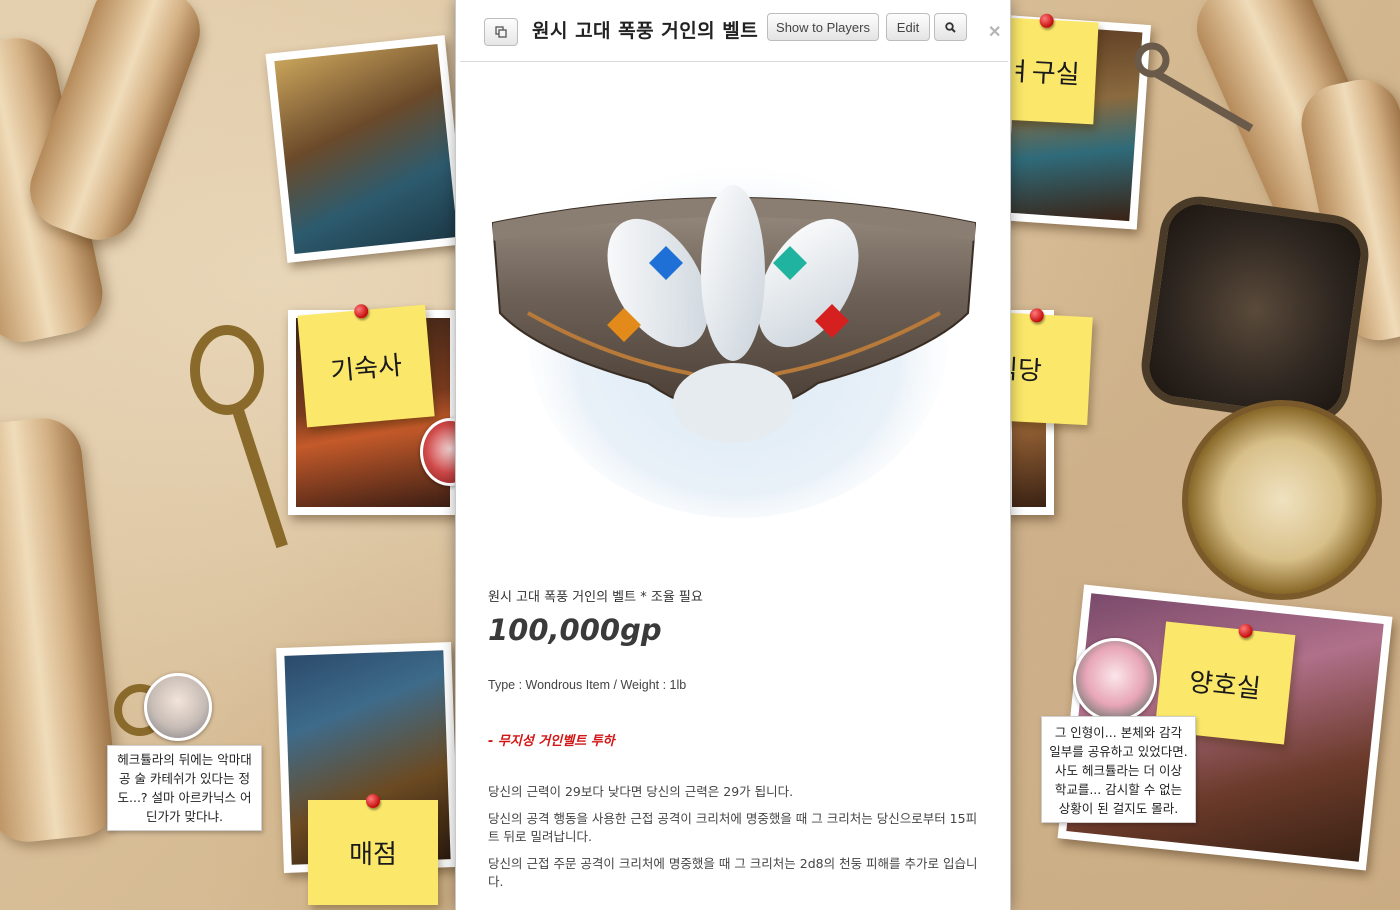 The width and height of the screenshot is (1400, 910). I want to click on sticky-note-dining: 식당, so click(1043, 367).